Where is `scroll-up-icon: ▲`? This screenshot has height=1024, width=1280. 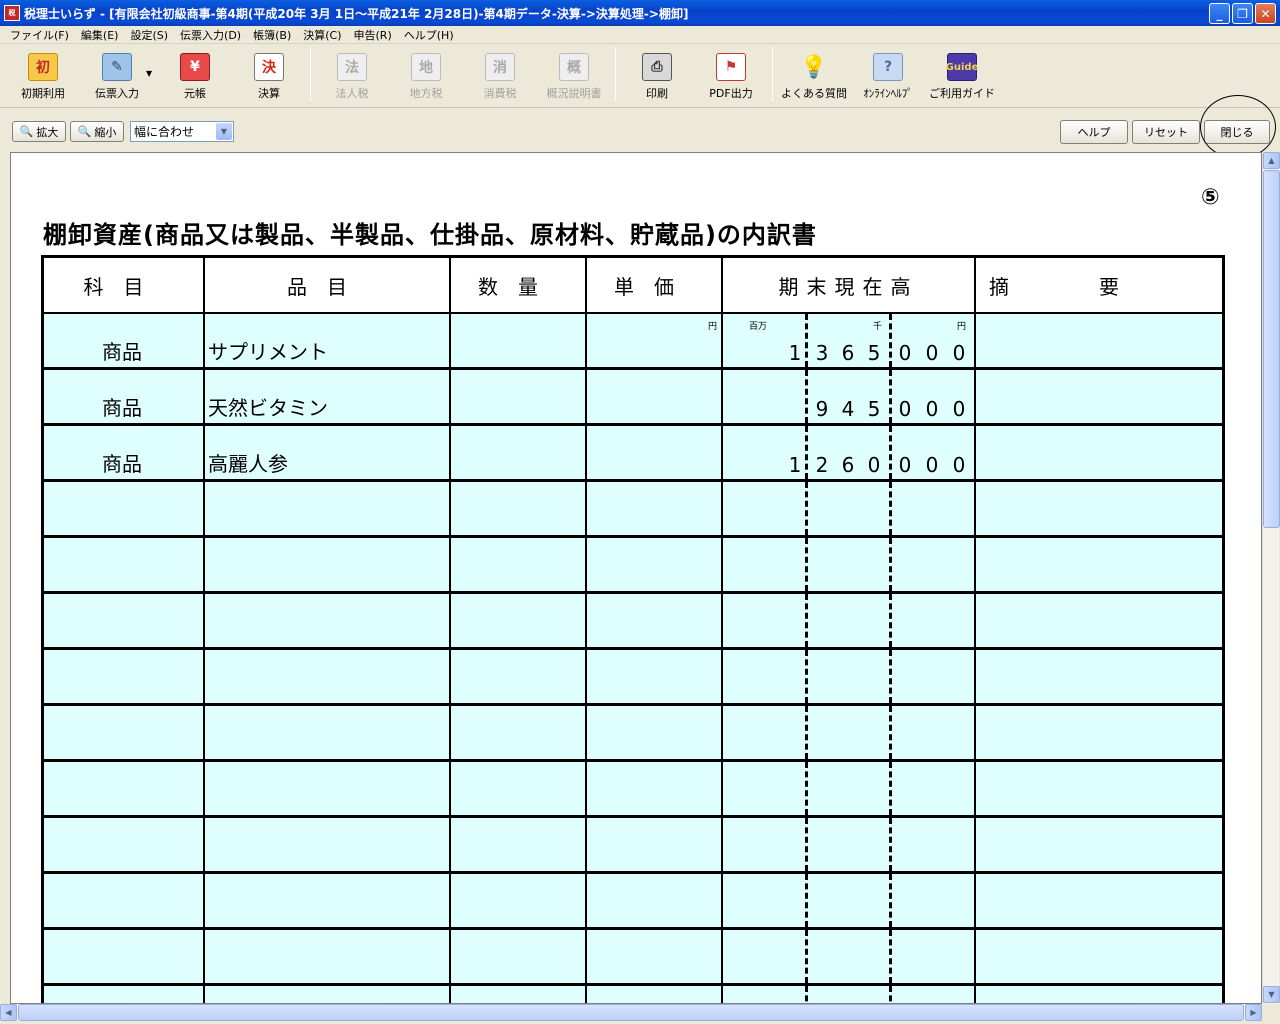
scroll-up-icon: ▲ is located at coordinates (1271, 160).